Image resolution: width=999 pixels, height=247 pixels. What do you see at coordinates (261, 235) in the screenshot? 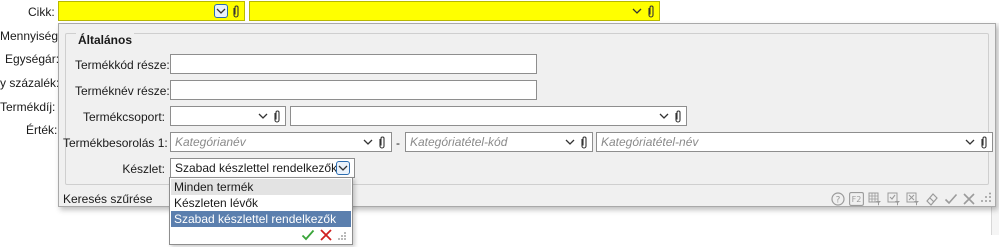
I see `dropdown-footer` at bounding box center [261, 235].